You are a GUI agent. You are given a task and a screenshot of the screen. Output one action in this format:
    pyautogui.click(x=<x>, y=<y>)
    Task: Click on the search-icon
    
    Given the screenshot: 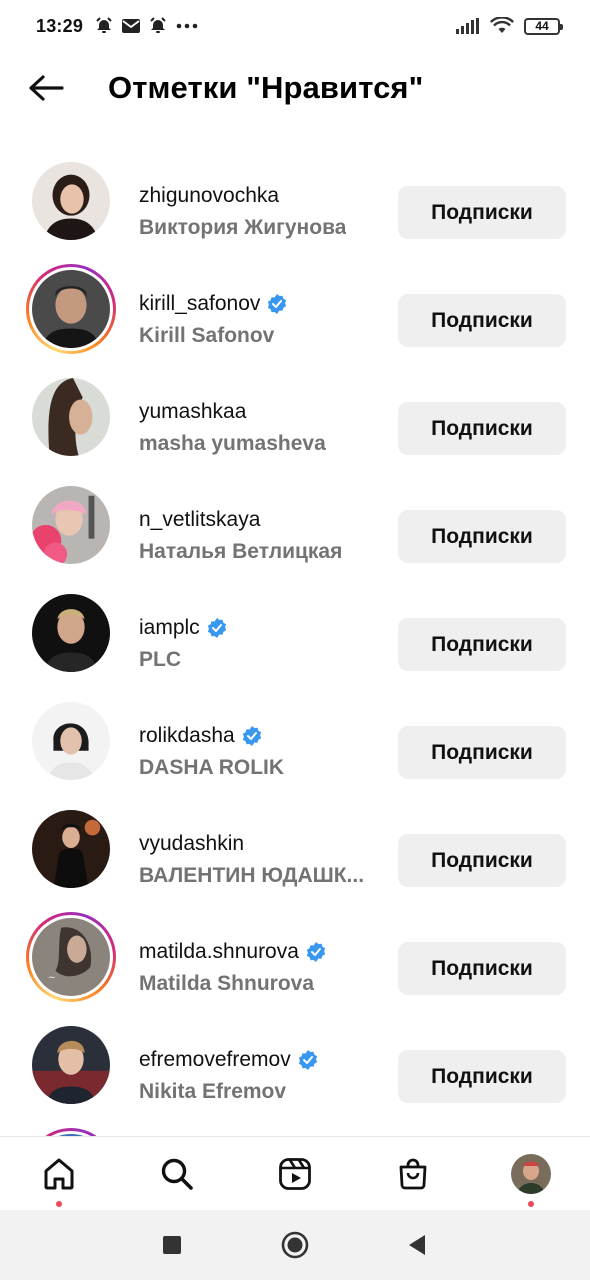 What is the action you would take?
    pyautogui.click(x=177, y=1174)
    